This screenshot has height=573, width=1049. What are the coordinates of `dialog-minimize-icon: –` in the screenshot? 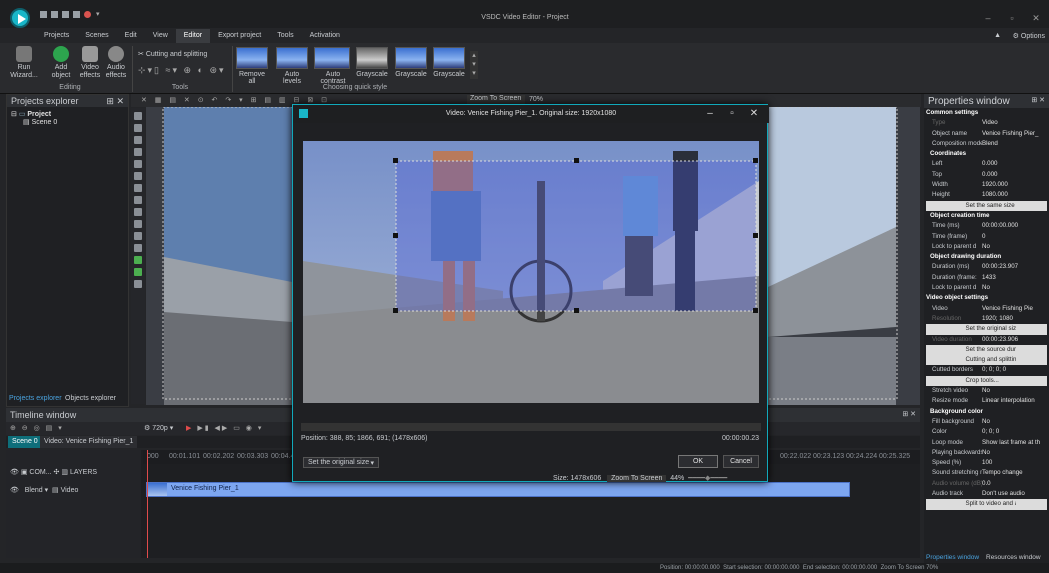 It's located at (710, 114).